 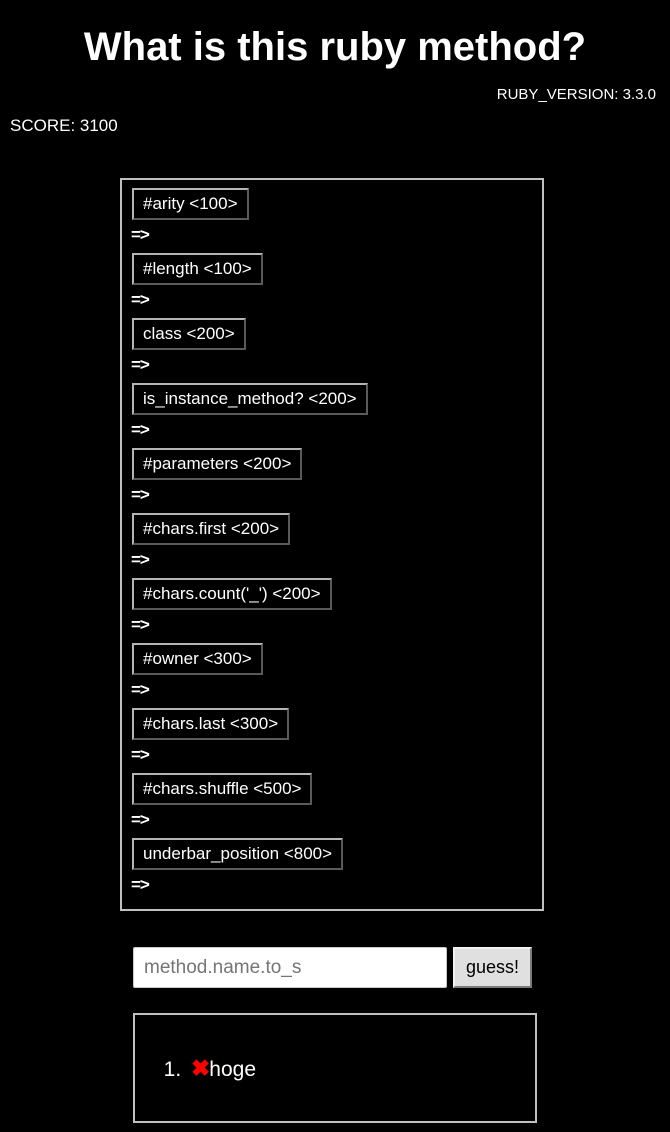 I want to click on meta-block: RUBY_VERSION: 3.3.0 SCORE: 3100, so click(x=335, y=104).